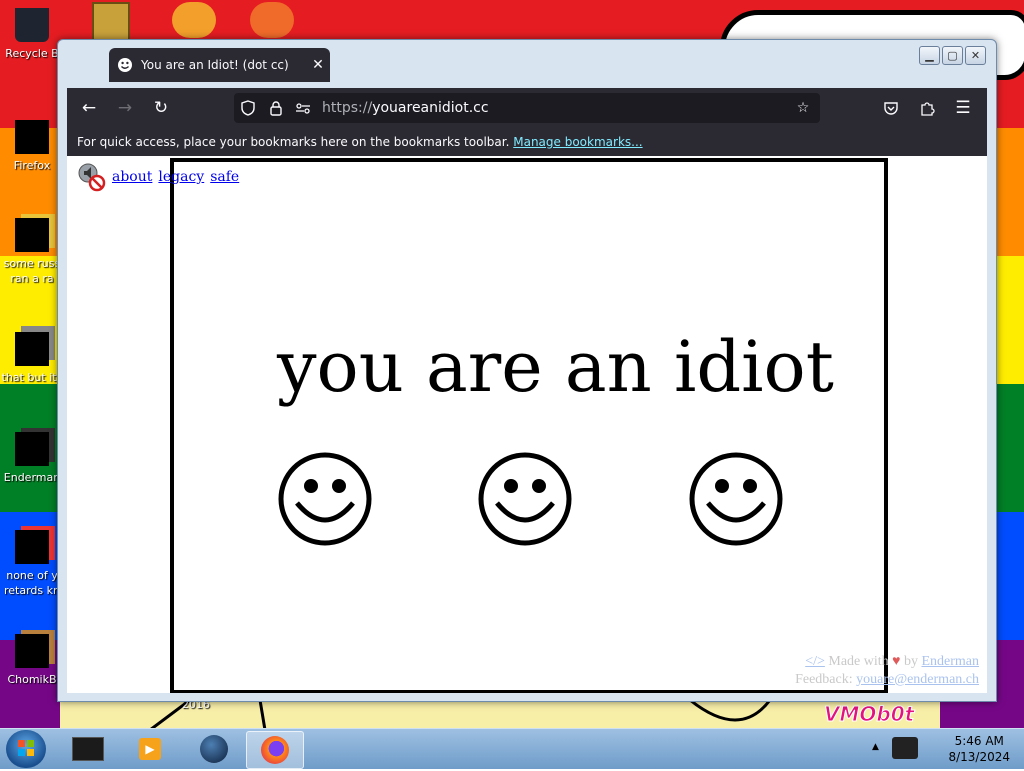  I want to click on close-tab-icon: ✕, so click(318, 65).